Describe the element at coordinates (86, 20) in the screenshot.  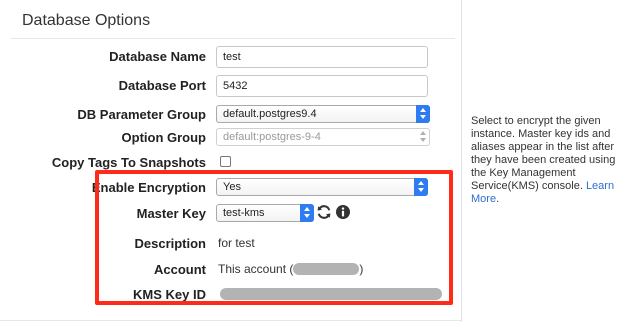
I see `section-title: Database Options` at that location.